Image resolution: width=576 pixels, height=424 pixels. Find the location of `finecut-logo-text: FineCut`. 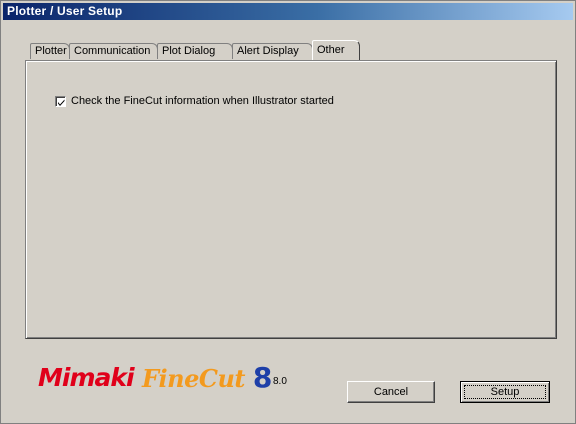

finecut-logo-text: FineCut is located at coordinates (194, 378).